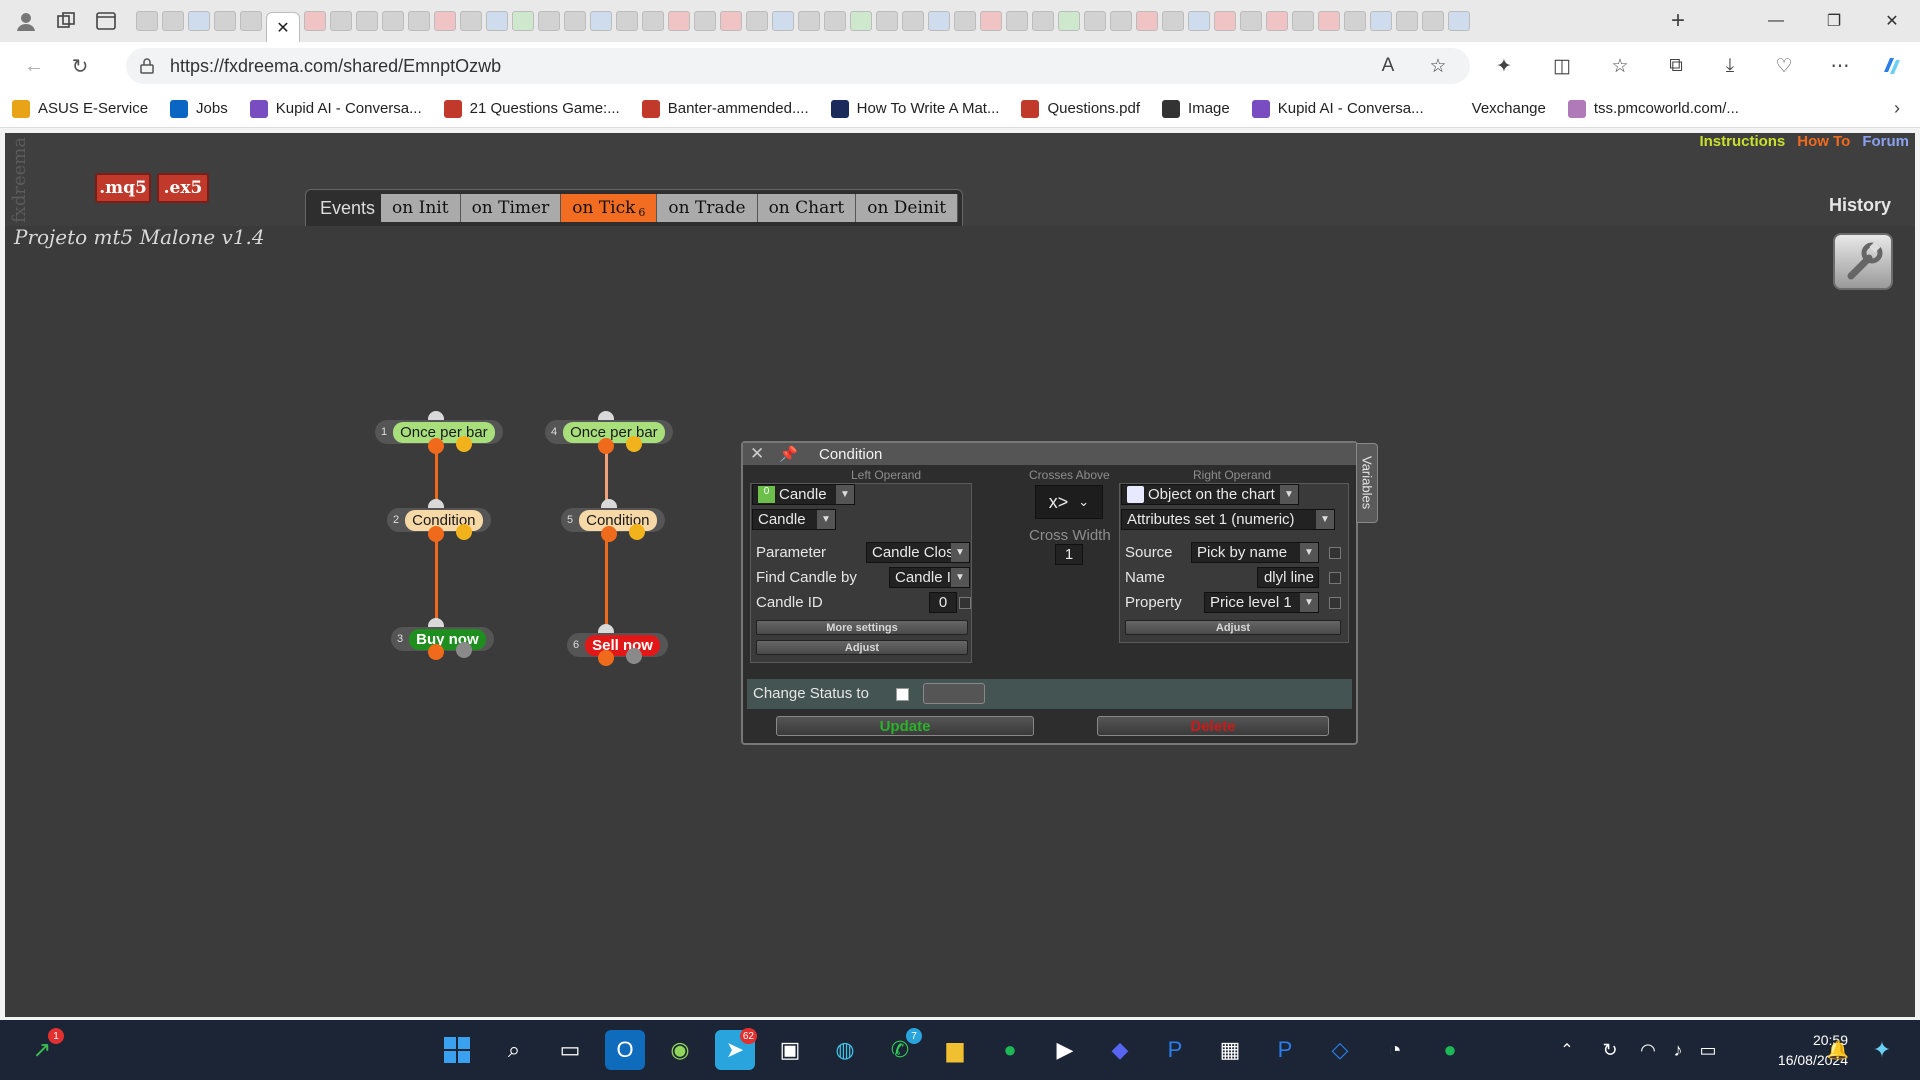 The image size is (1920, 1080). I want to click on copilot-icon, so click(1892, 66).